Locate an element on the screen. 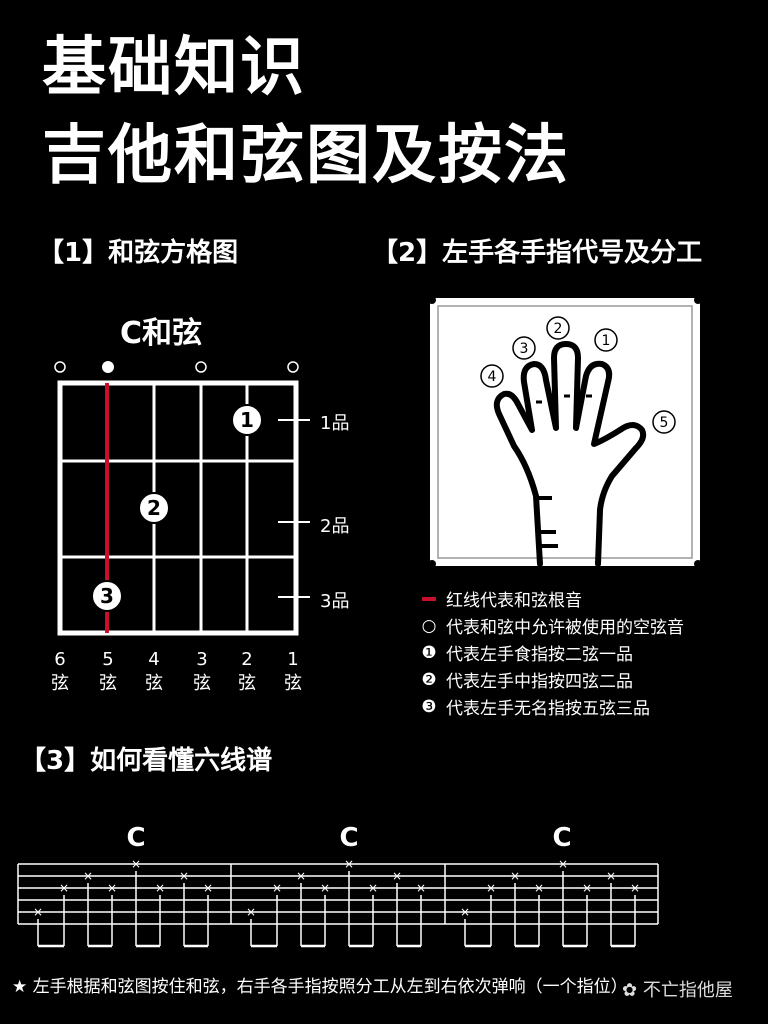 The height and width of the screenshot is (1024, 768). section-2-heading: 【2】左手各手指代号及分工 is located at coordinates (537, 253).